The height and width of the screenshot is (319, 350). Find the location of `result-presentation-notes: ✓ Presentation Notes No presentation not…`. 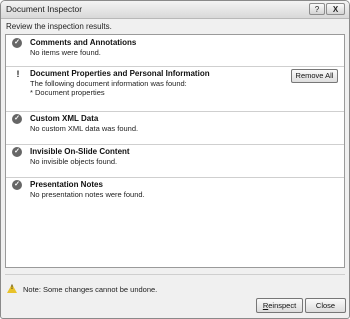

result-presentation-notes: ✓ Presentation Notes No presentation not… is located at coordinates (175, 193).